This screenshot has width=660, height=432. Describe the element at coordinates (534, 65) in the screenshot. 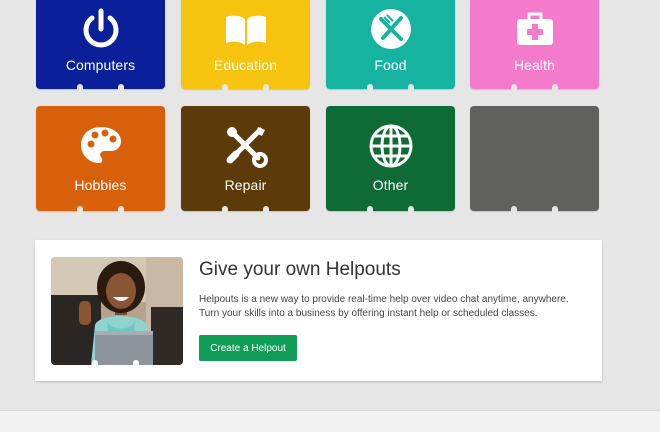

I see `category-label-health: Health` at that location.